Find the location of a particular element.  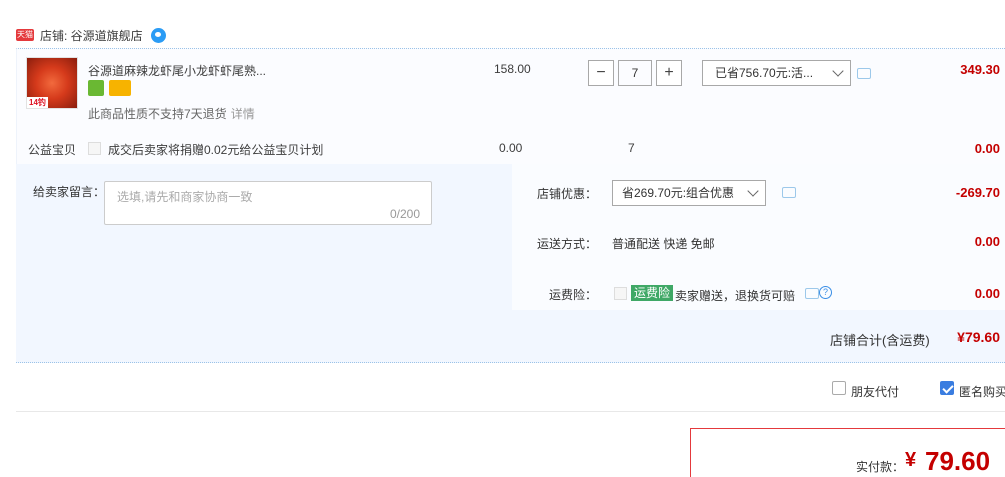

shop-name-link: 店铺: 谷源道旗舰店 is located at coordinates (91, 35).